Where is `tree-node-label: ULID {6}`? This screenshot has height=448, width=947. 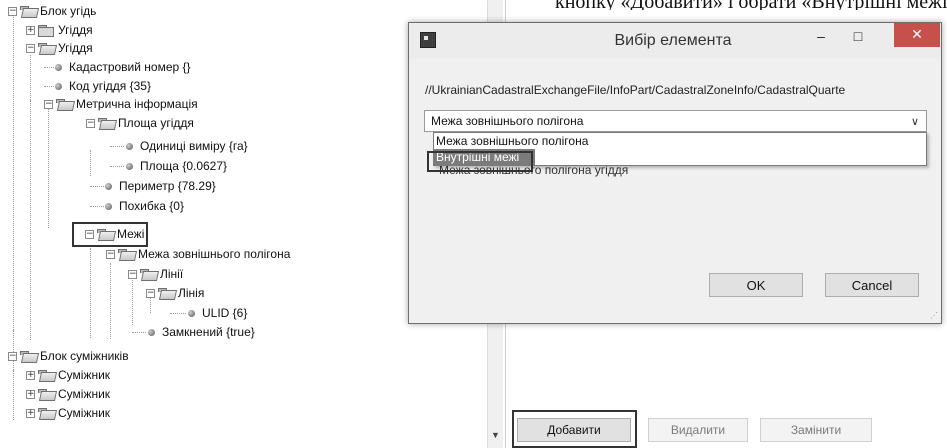 tree-node-label: ULID {6} is located at coordinates (225, 313).